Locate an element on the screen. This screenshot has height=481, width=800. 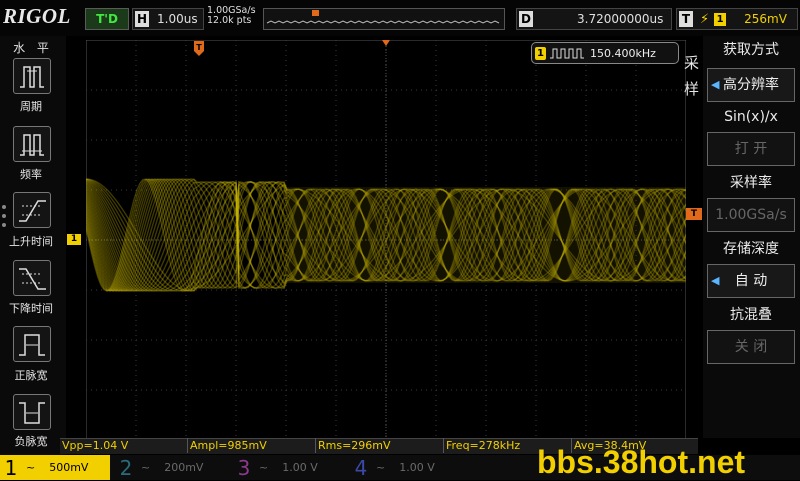
side-menu-title: 采样 is located at coordinates (692, 76).